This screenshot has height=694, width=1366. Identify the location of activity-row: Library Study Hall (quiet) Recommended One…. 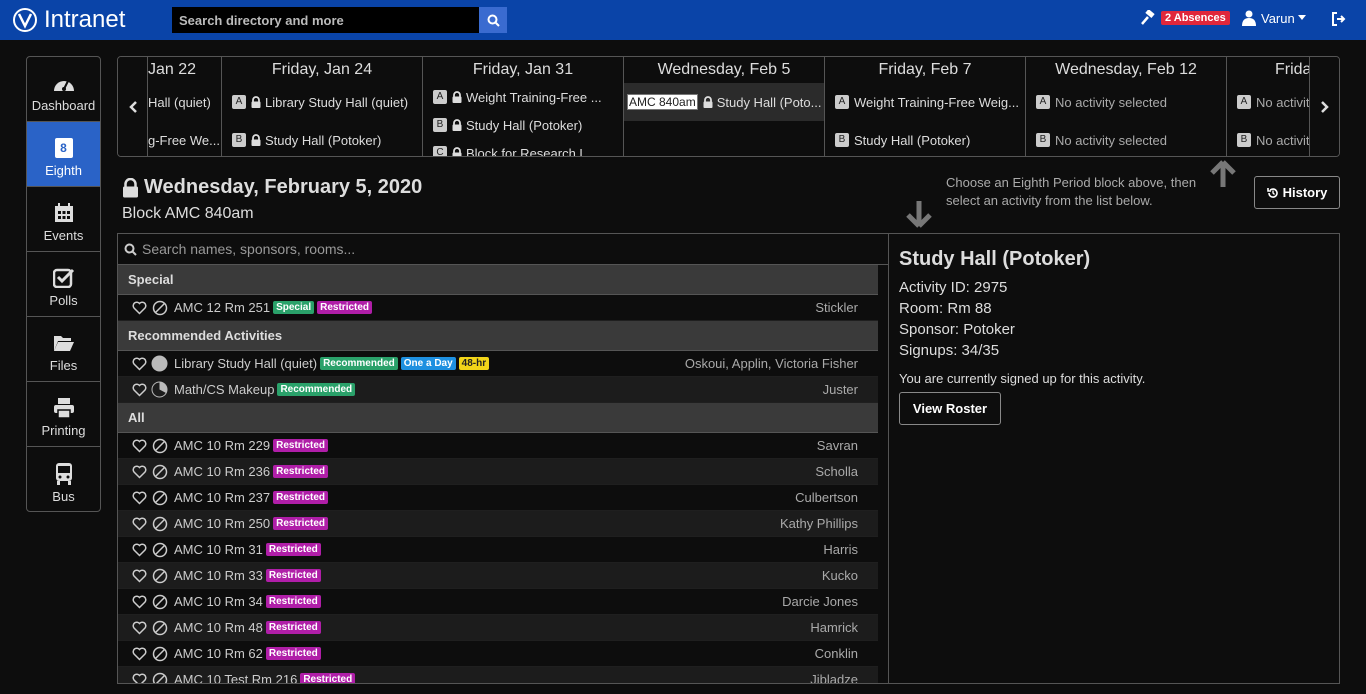
(498, 364).